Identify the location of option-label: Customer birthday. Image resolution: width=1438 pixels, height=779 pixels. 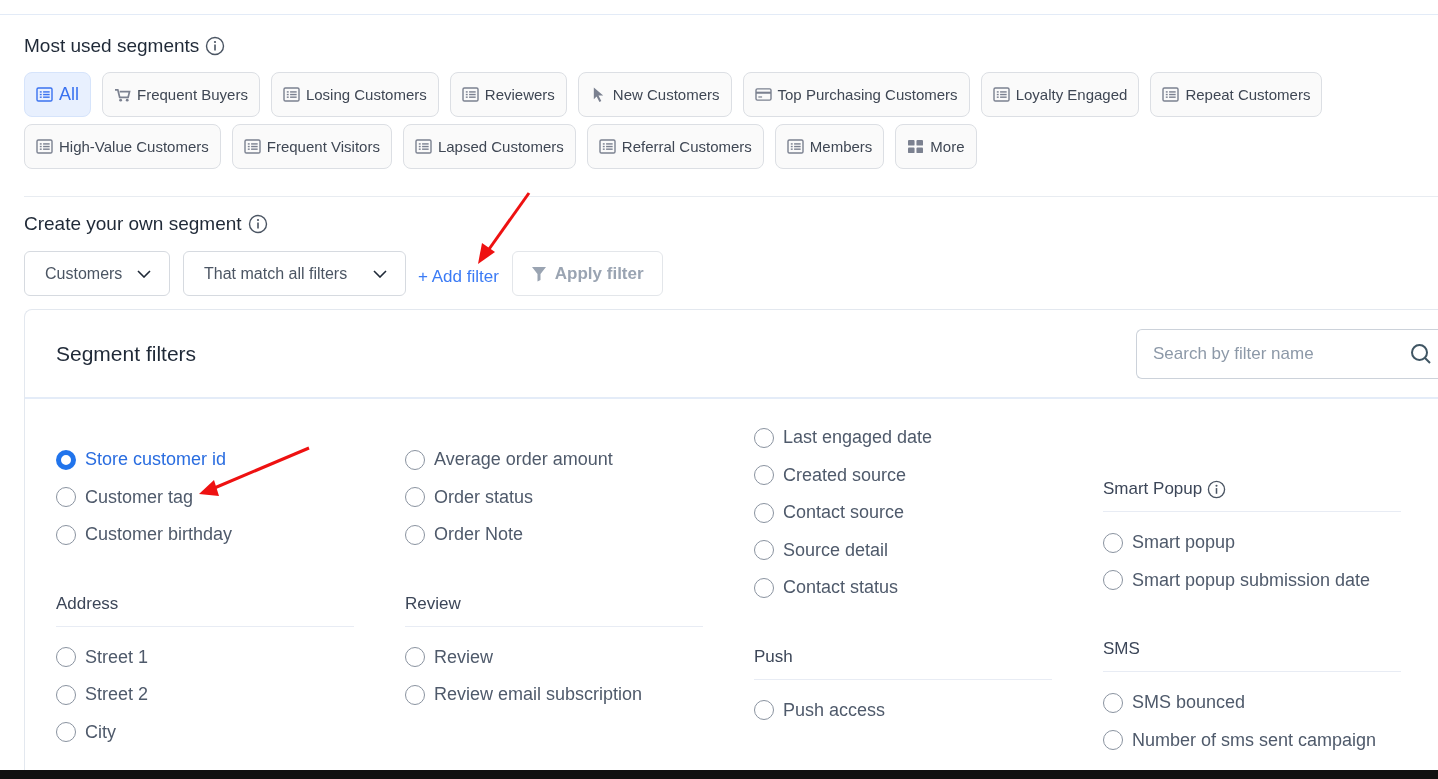
(159, 535).